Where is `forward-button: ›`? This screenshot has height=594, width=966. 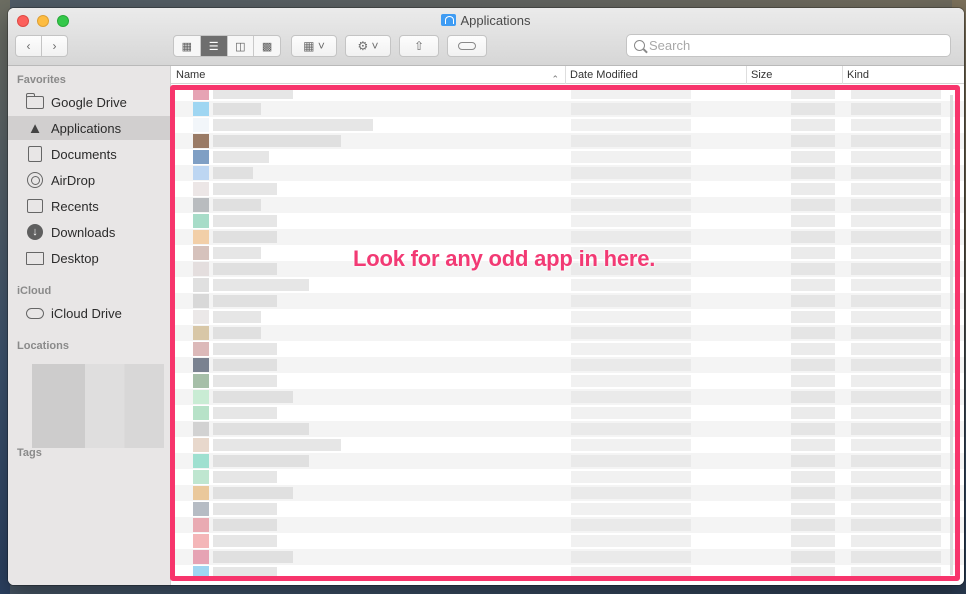 forward-button: › is located at coordinates (54, 46).